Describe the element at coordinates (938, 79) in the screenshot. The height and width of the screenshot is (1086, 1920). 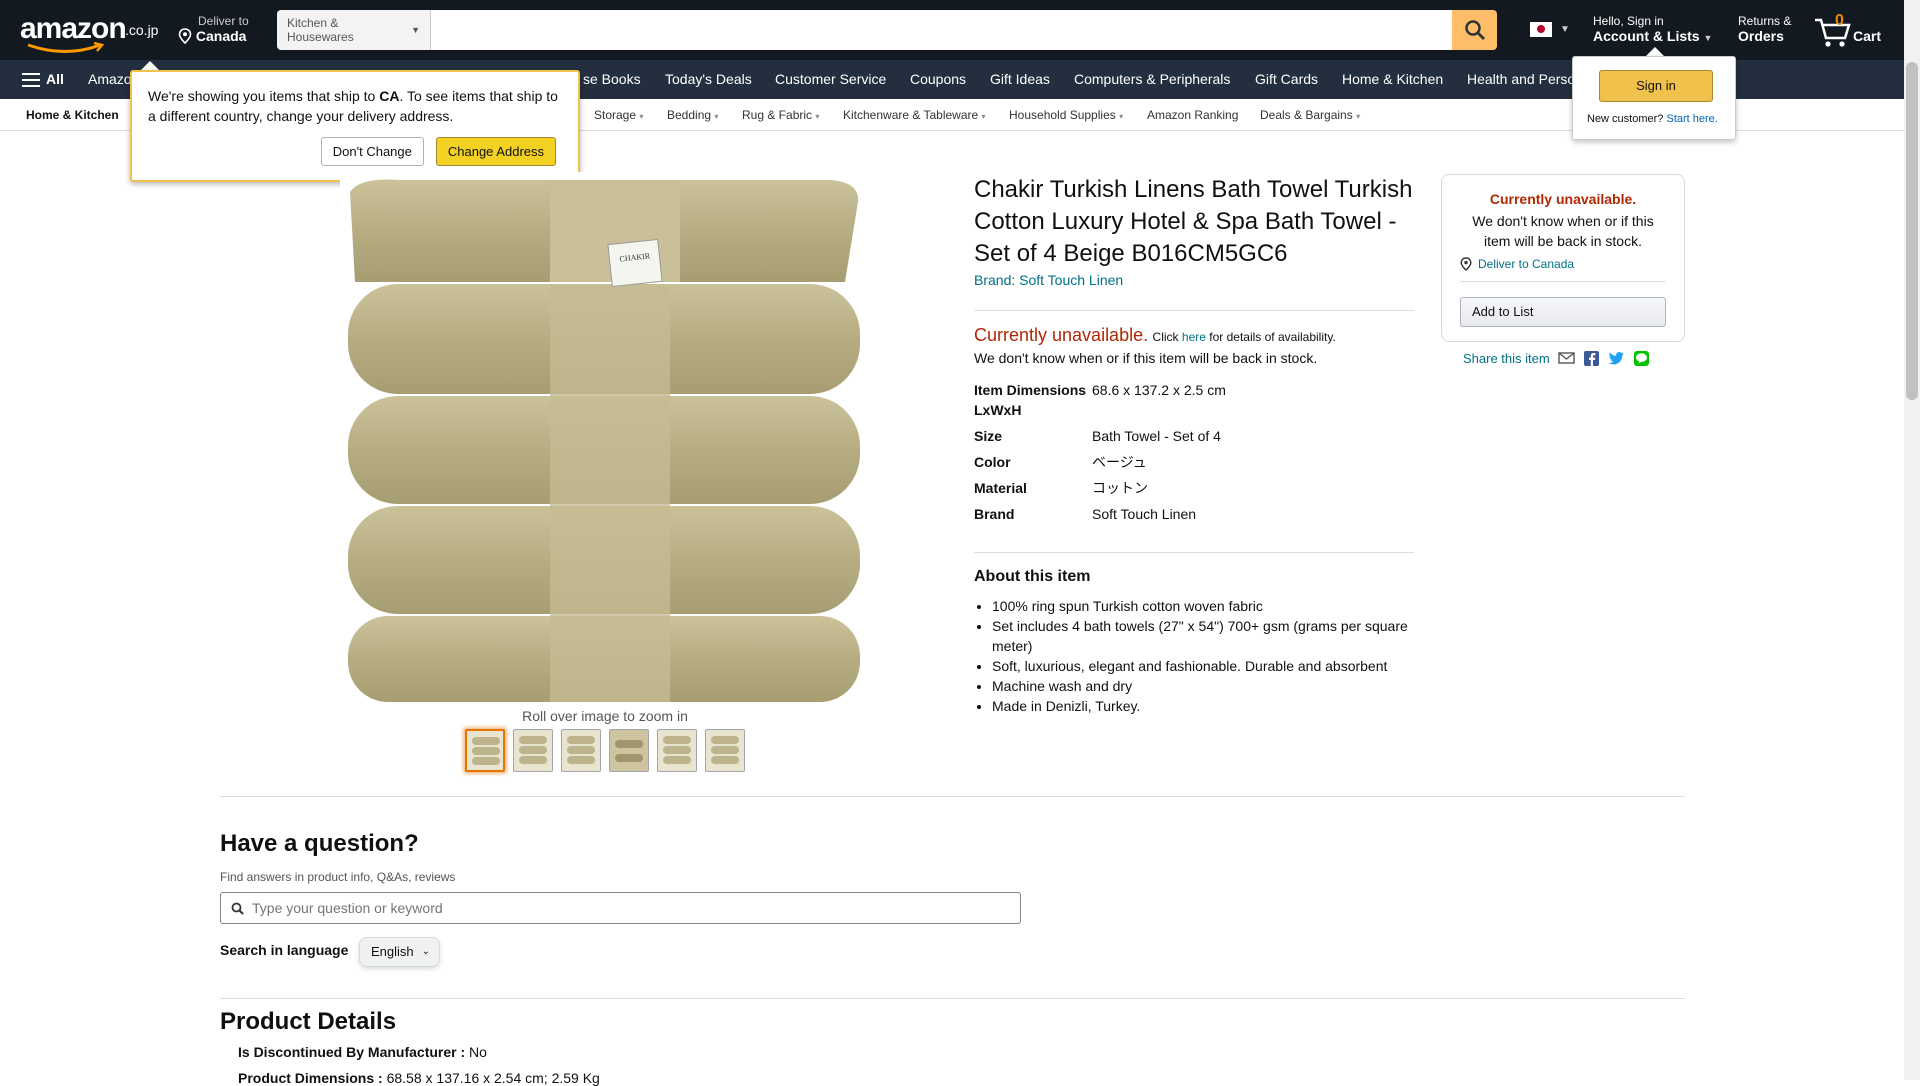
I see `nav-item: Coupons` at that location.